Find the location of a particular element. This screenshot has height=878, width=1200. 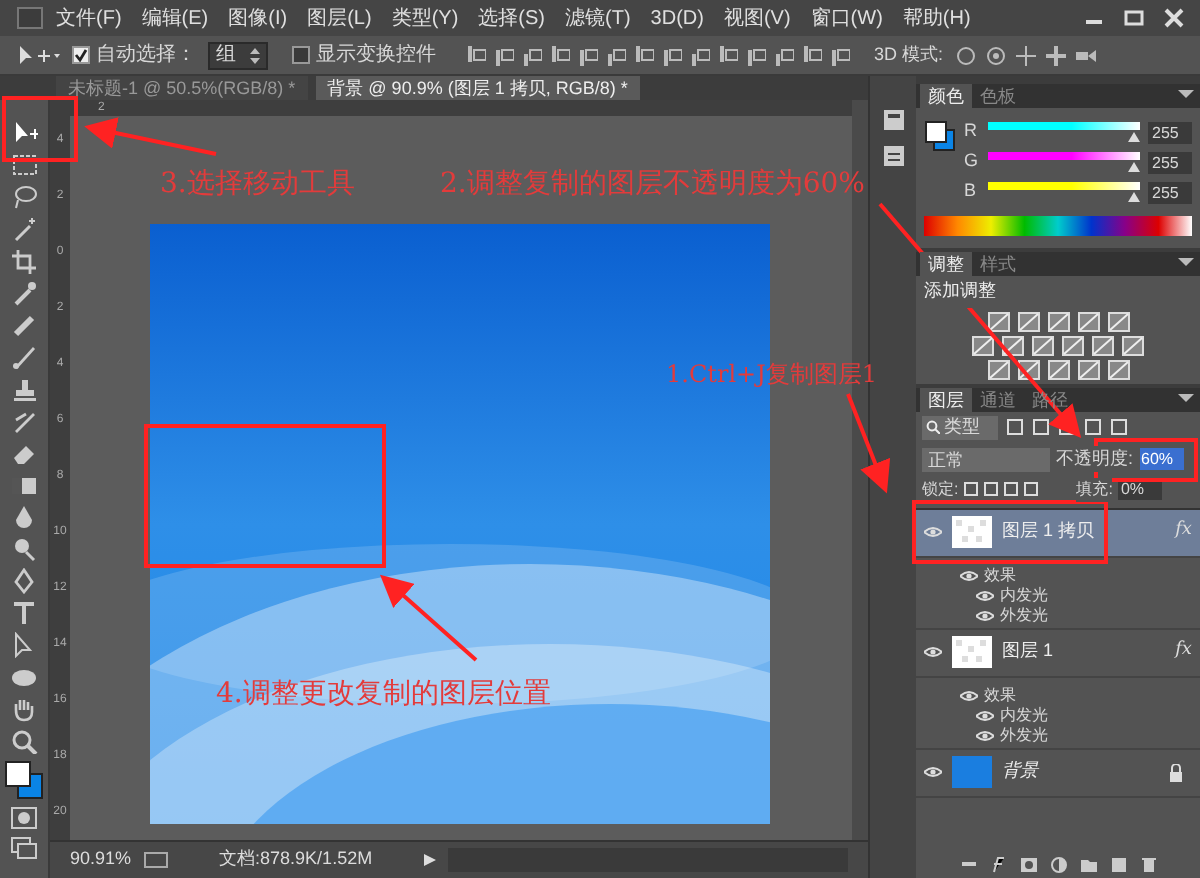

marquee-icon is located at coordinates (24, 165).